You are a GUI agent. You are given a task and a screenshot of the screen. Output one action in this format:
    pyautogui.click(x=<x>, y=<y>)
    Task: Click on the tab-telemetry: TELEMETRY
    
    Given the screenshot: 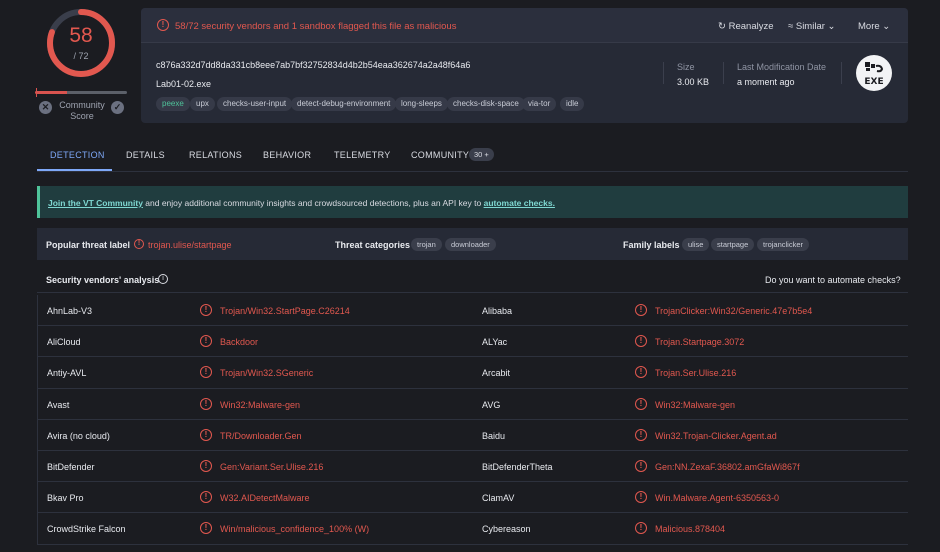 What is the action you would take?
    pyautogui.click(x=362, y=155)
    